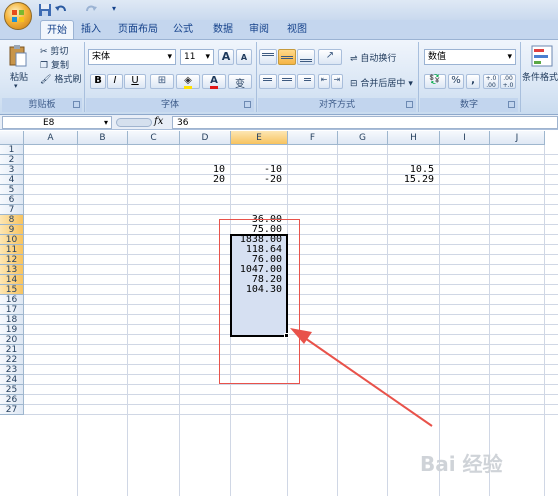  I want to click on cell-h4: 15.29, so click(411, 180).